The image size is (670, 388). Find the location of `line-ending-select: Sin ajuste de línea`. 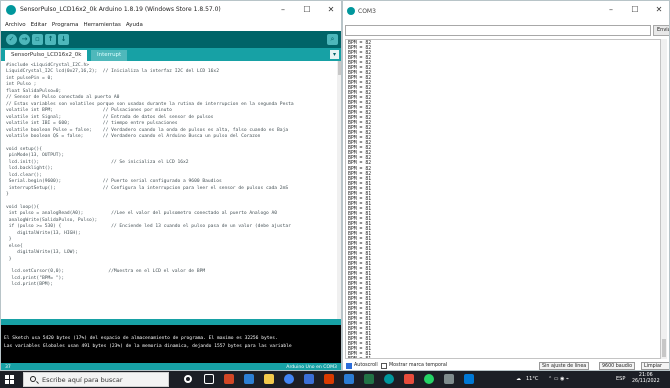

line-ending-select: Sin ajuste de línea is located at coordinates (564, 366).